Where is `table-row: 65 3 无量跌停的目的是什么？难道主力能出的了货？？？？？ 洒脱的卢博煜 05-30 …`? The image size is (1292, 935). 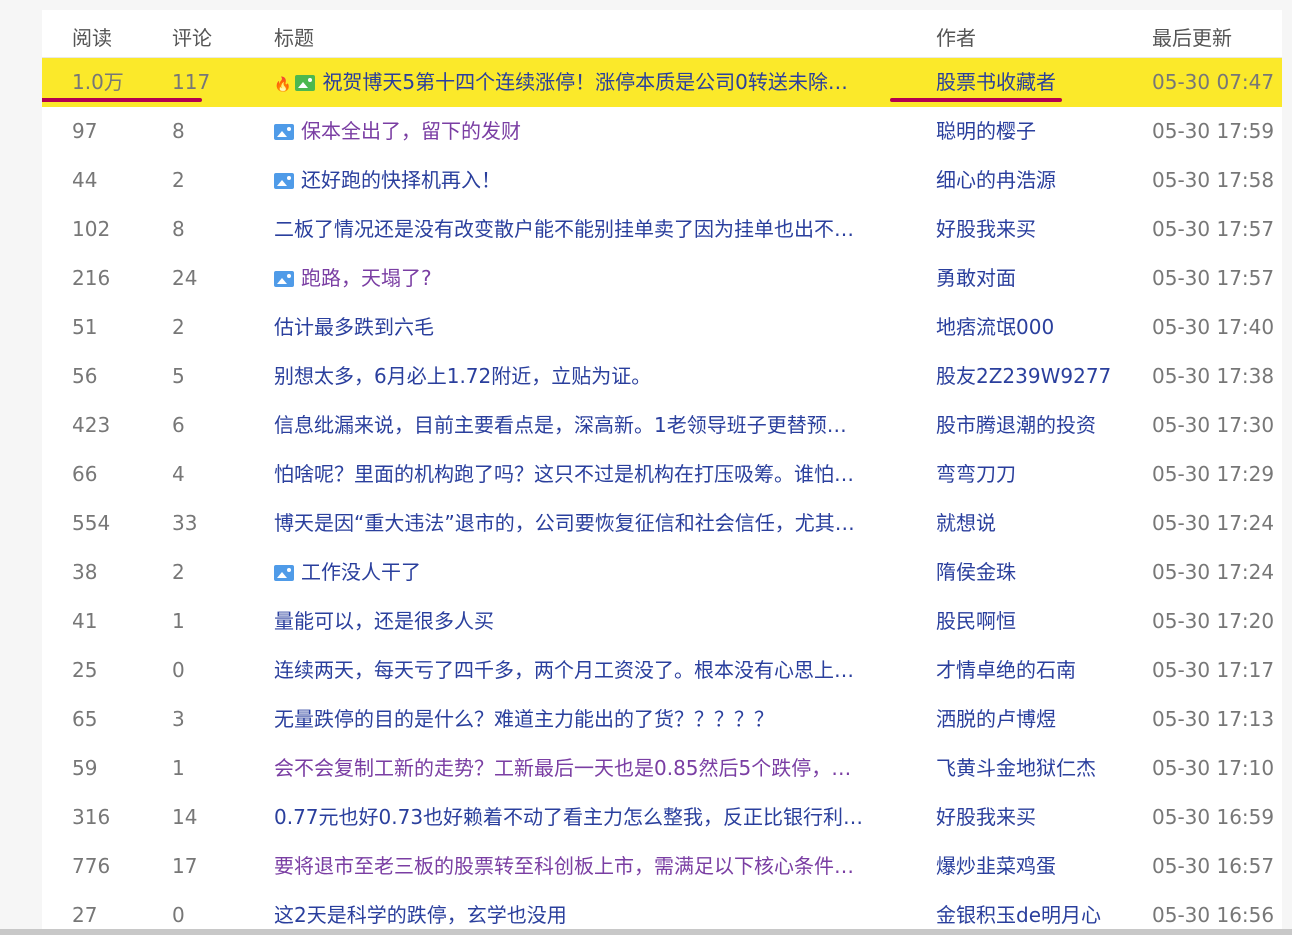
table-row: 65 3 无量跌停的目的是什么？难道主力能出的了货？？？？？ 洒脱的卢博煜 05-30 … is located at coordinates (662, 719).